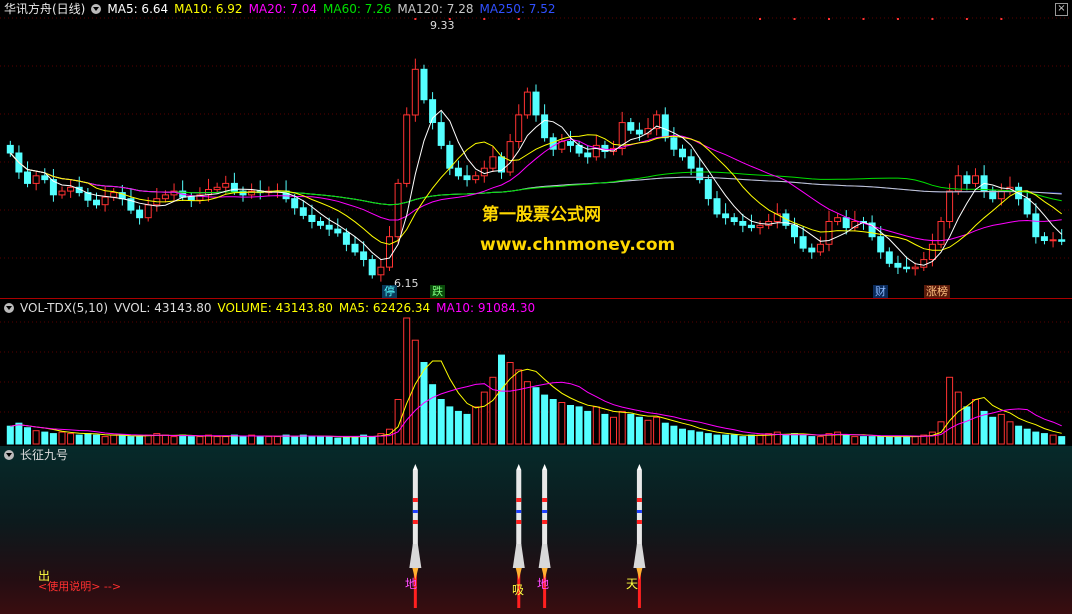  What do you see at coordinates (937, 291) in the screenshot?
I see `rank-tag: 涨榜` at bounding box center [937, 291].